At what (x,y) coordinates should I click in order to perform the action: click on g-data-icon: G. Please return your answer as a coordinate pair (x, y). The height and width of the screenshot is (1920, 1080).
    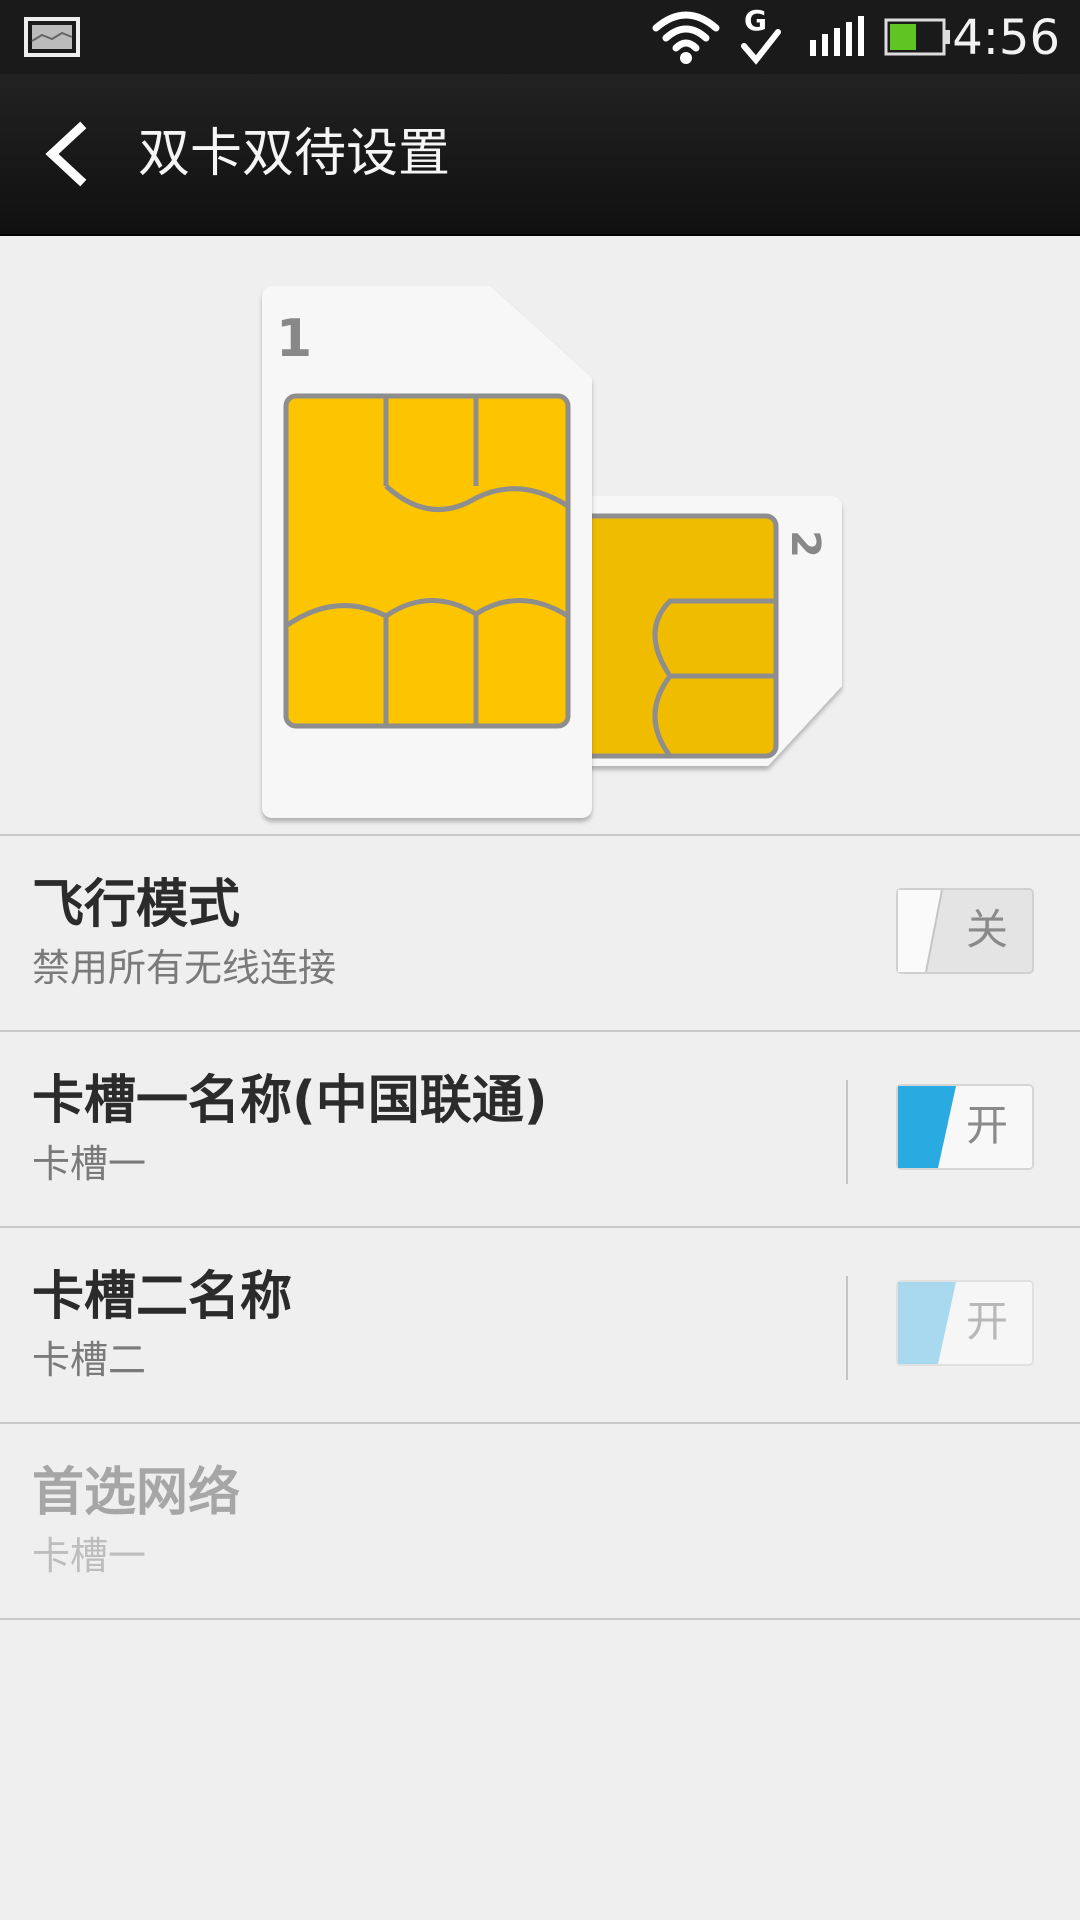
    Looking at the image, I should click on (761, 34).